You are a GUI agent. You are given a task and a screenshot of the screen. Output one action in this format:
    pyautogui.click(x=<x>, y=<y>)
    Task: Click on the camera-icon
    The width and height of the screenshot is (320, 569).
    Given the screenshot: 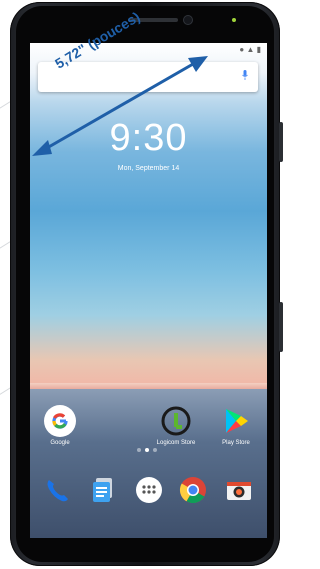 What is the action you would take?
    pyautogui.click(x=239, y=490)
    